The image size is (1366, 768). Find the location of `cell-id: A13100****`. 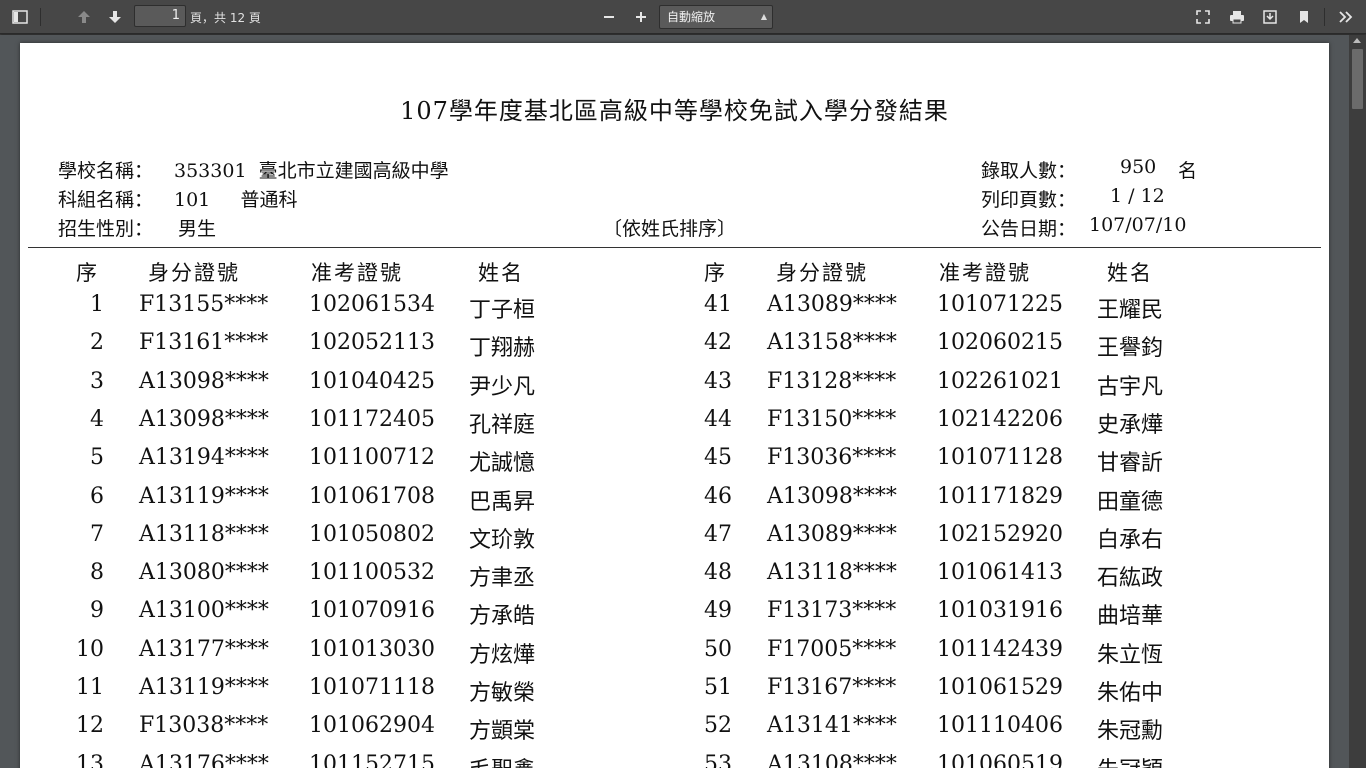

cell-id: A13100**** is located at coordinates (204, 611).